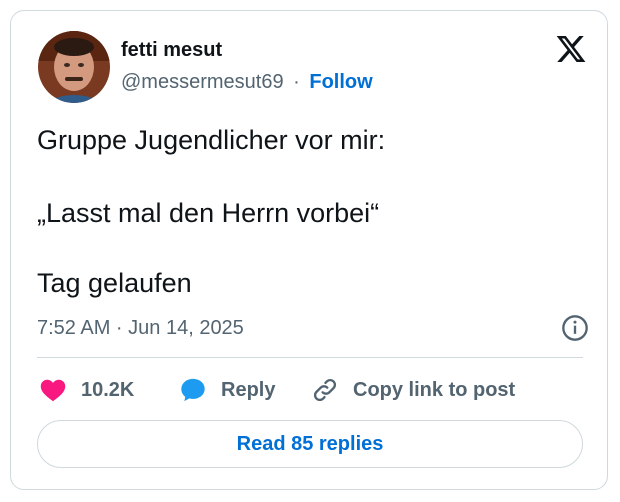  Describe the element at coordinates (114, 283) in the screenshot. I see `tweet-text-line: Tag gelaufen` at that location.